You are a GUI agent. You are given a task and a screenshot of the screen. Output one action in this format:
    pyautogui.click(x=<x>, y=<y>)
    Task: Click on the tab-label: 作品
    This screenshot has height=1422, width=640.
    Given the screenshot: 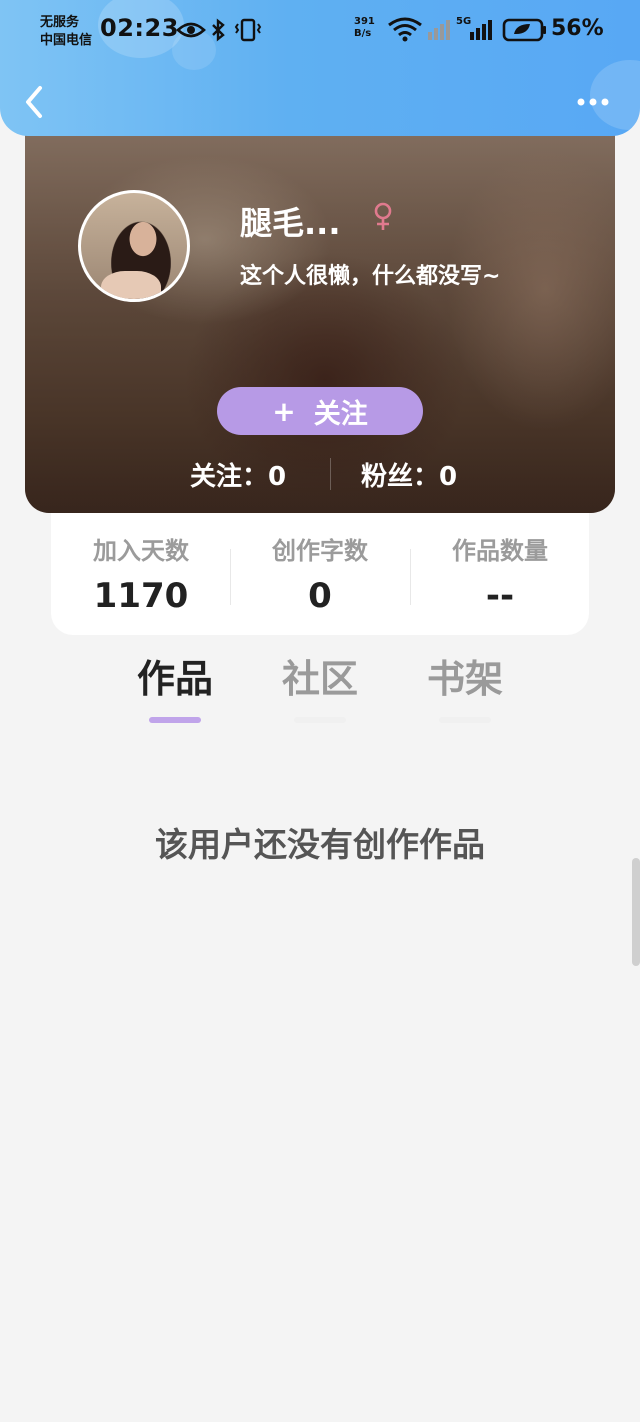 What is the action you would take?
    pyautogui.click(x=174, y=679)
    